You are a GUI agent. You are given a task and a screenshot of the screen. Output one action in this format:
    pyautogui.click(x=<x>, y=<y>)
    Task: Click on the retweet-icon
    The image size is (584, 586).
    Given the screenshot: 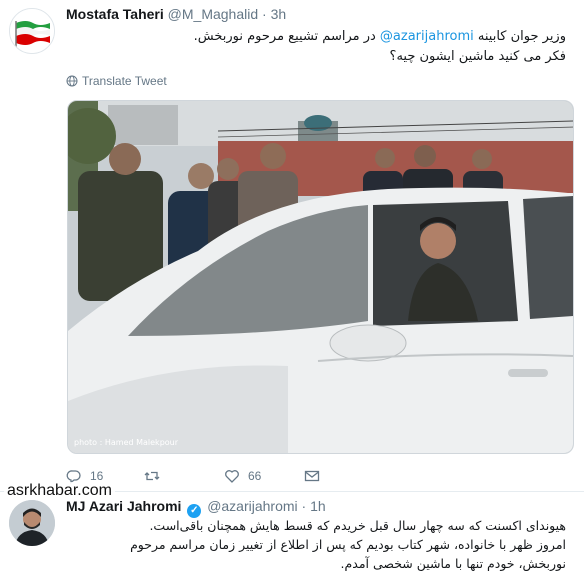 What is the action you would take?
    pyautogui.click(x=152, y=476)
    